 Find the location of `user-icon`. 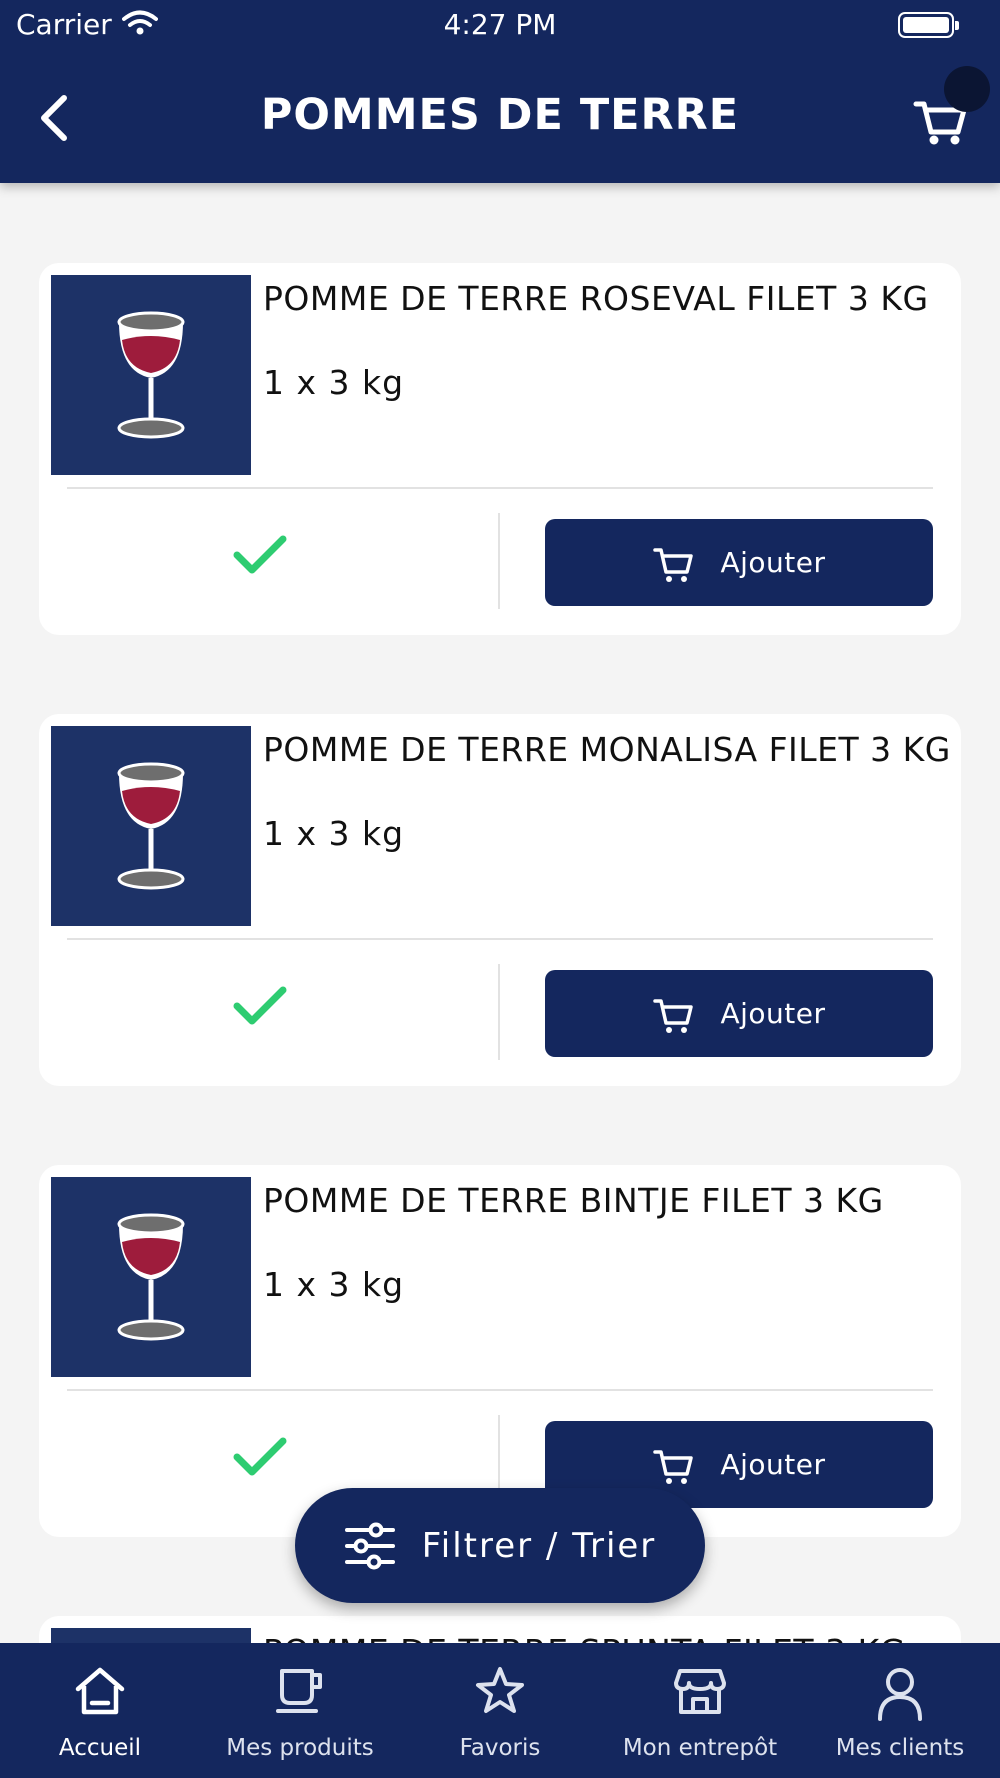

user-icon is located at coordinates (900, 1694).